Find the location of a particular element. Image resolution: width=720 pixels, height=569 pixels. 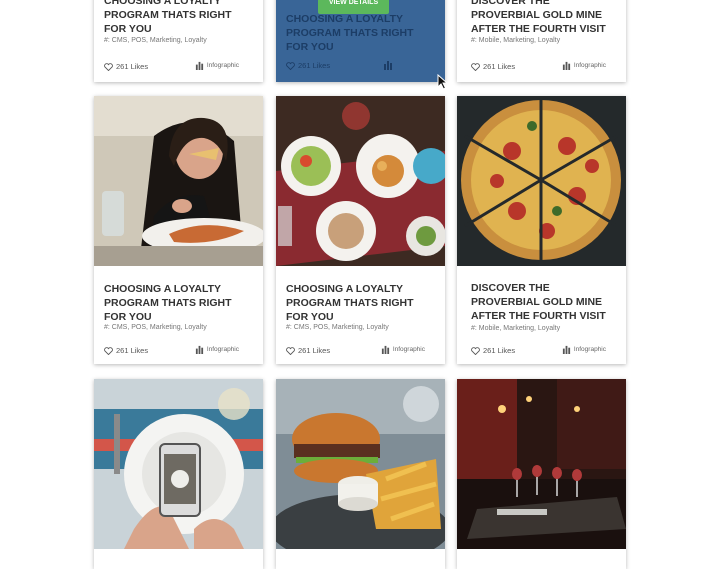

mouse-cursor-icon is located at coordinates (443, 82).